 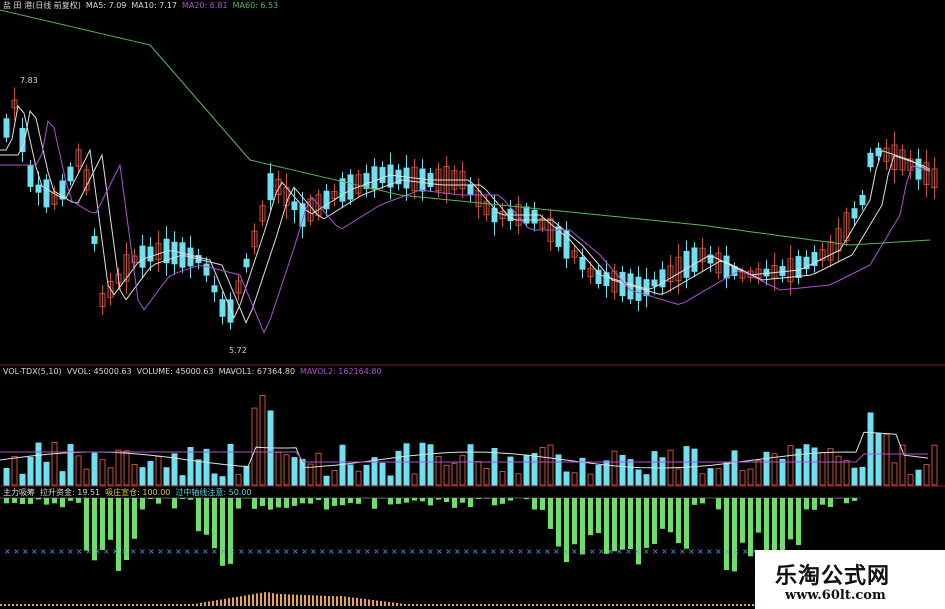 What do you see at coordinates (835, 595) in the screenshot?
I see `watermark-url: www.60lt.com` at bounding box center [835, 595].